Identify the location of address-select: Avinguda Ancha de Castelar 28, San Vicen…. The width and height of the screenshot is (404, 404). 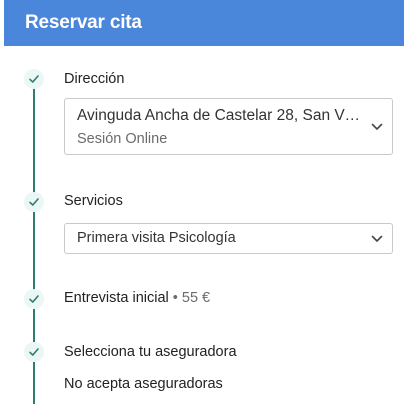
(228, 126).